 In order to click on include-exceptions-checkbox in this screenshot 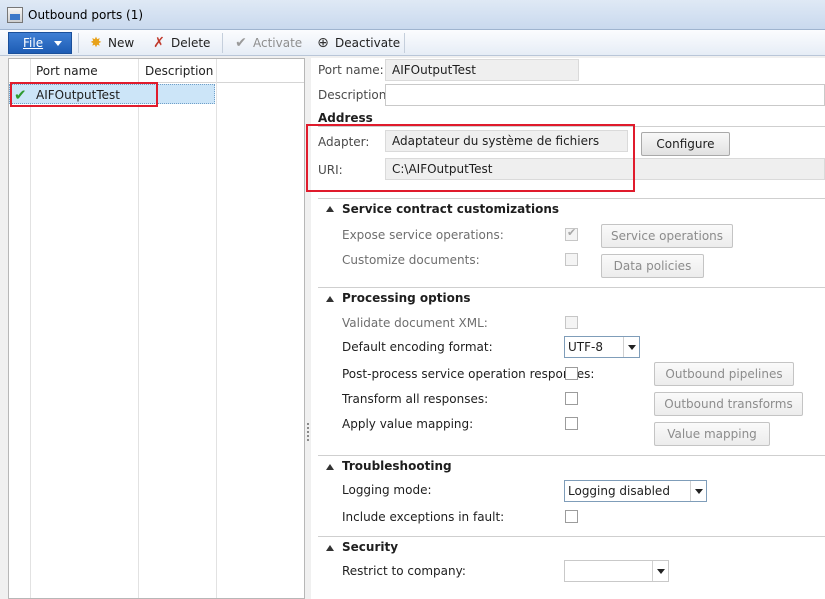, I will do `click(571, 516)`.